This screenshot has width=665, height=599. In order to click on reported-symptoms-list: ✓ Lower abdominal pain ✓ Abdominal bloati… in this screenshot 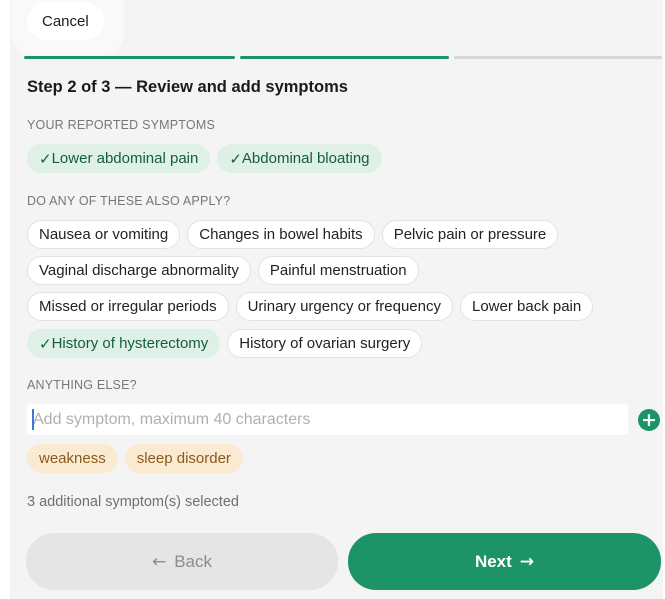, I will do `click(204, 158)`.